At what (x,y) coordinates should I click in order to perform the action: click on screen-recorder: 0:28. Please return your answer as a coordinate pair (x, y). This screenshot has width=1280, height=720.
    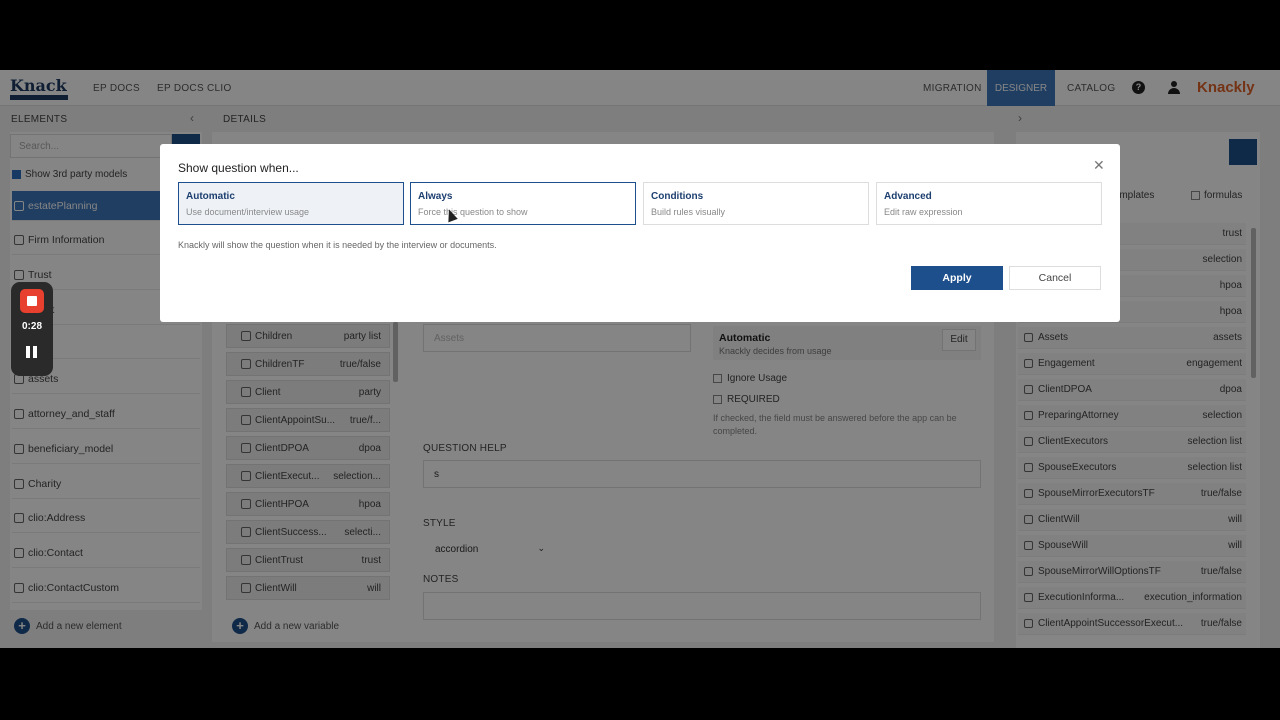
    Looking at the image, I should click on (32, 329).